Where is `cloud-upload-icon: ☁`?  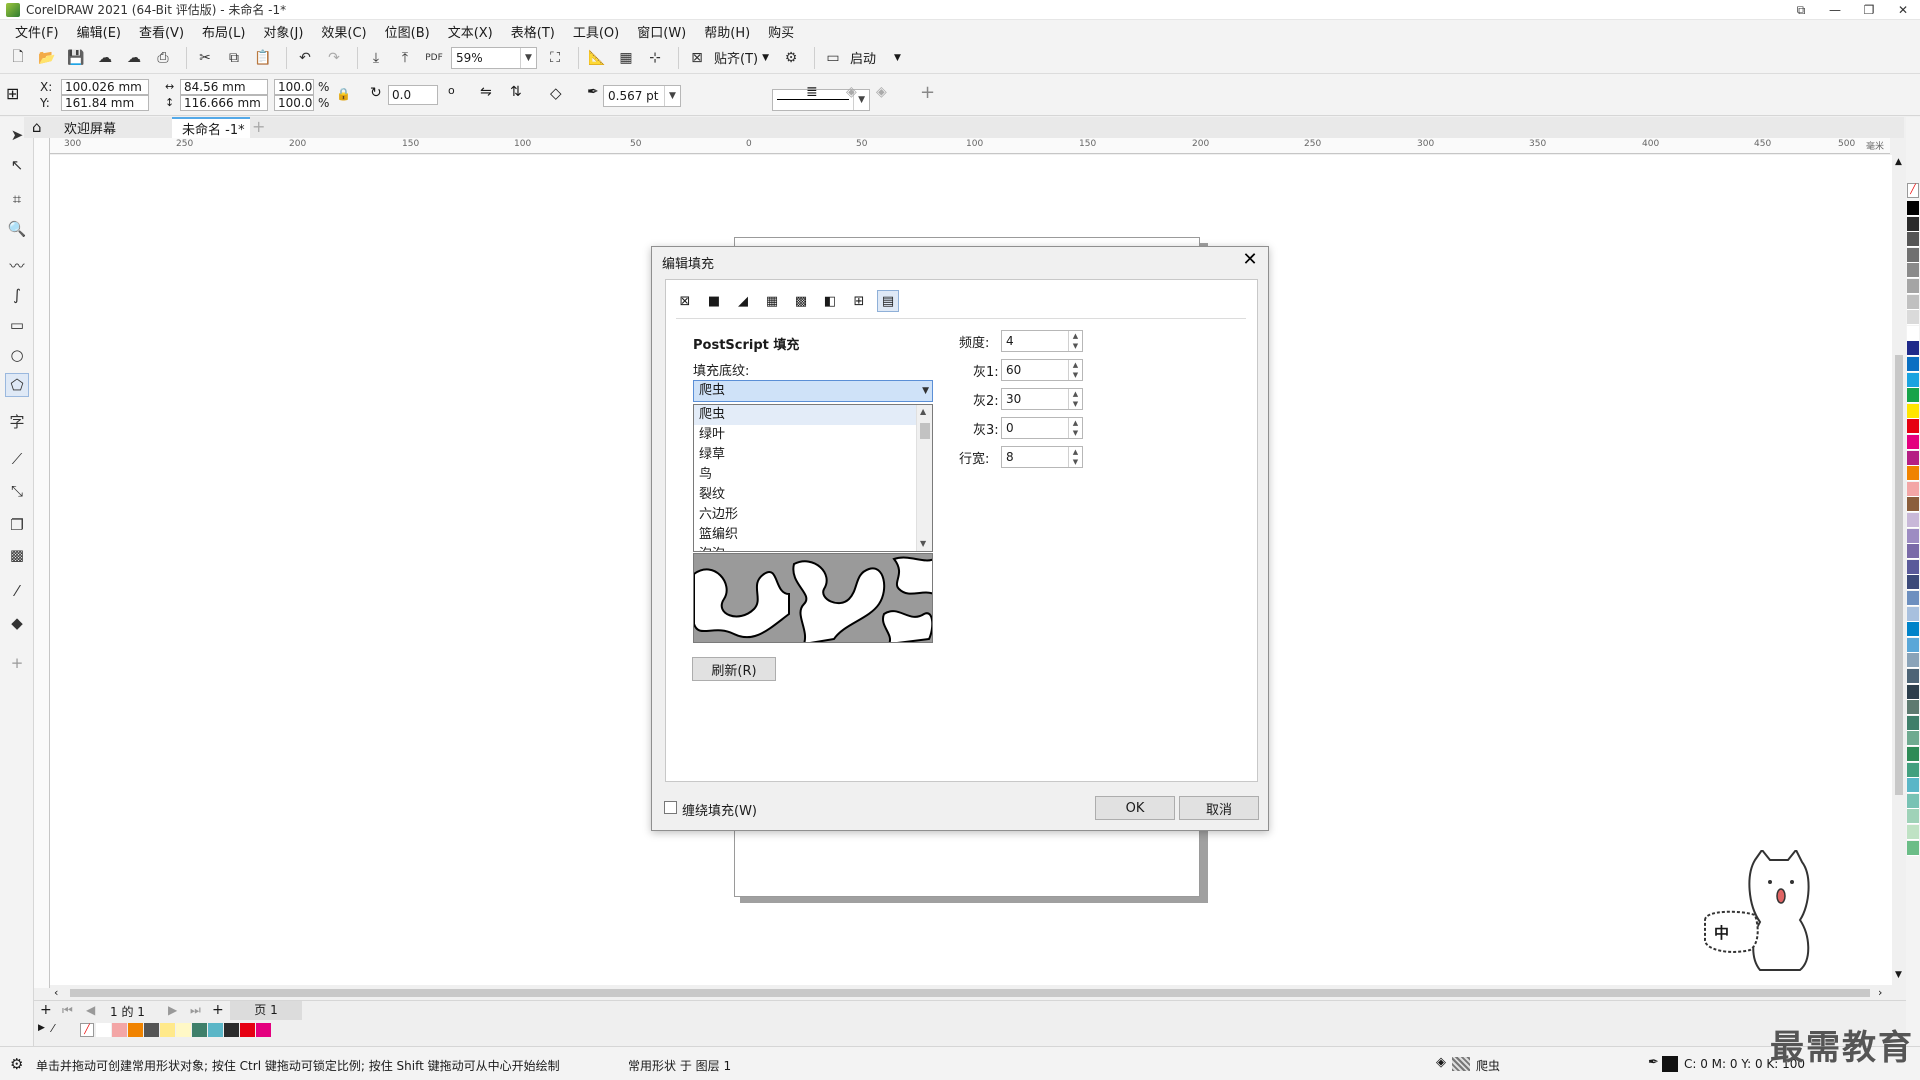 cloud-upload-icon: ☁ is located at coordinates (134, 58).